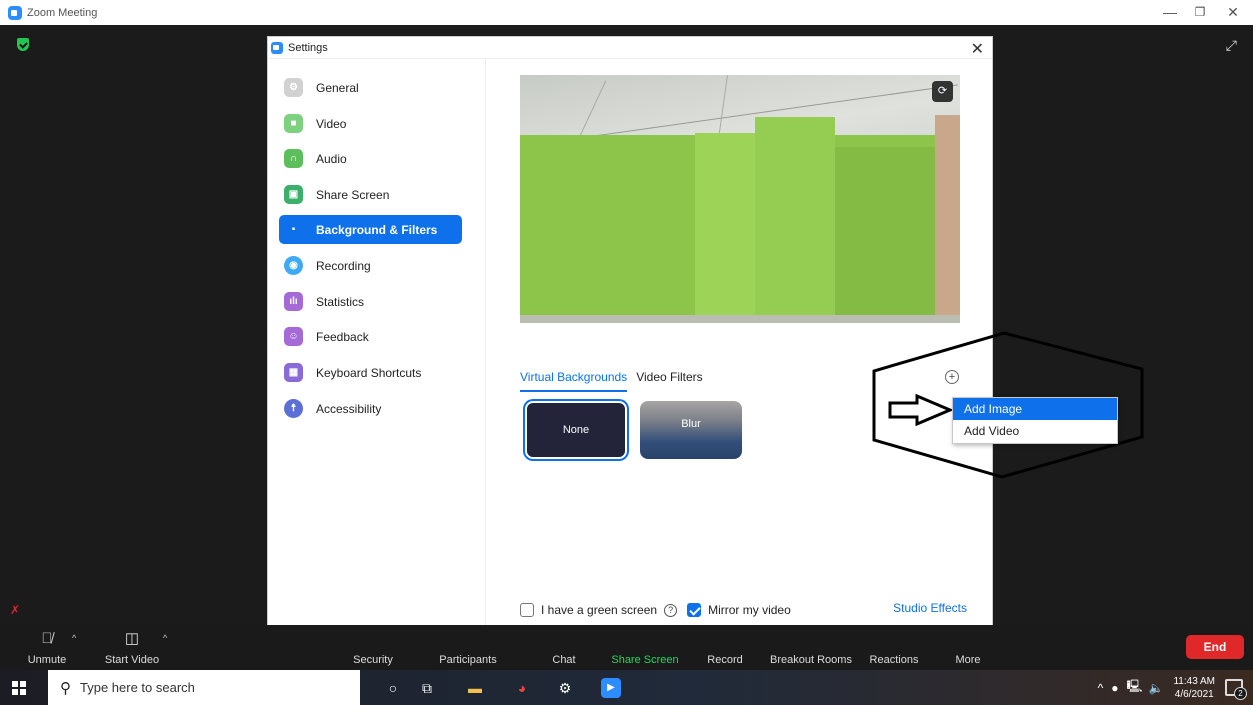 The width and height of the screenshot is (1253, 705). Describe the element at coordinates (1101, 688) in the screenshot. I see `tray-chevron-icon: ^` at that location.